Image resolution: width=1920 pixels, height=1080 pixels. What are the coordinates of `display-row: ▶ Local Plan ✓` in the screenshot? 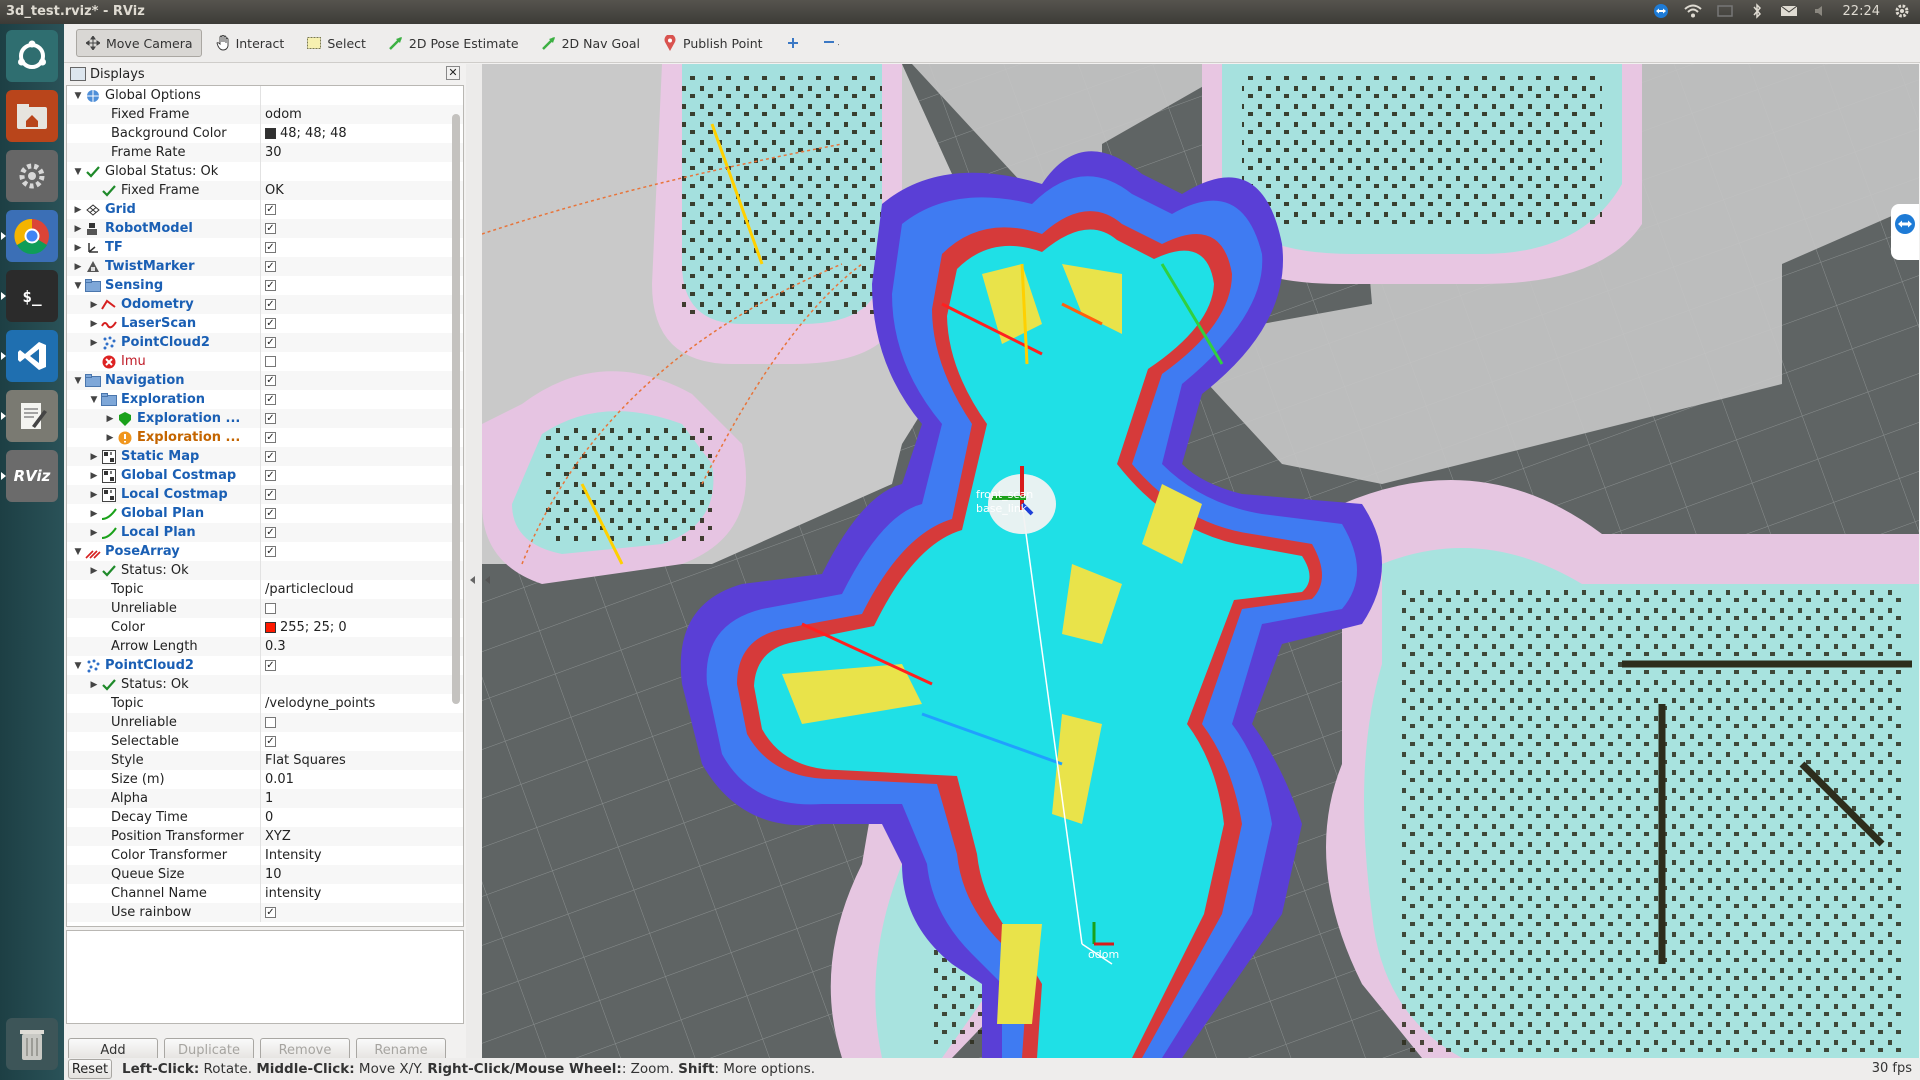 It's located at (265, 532).